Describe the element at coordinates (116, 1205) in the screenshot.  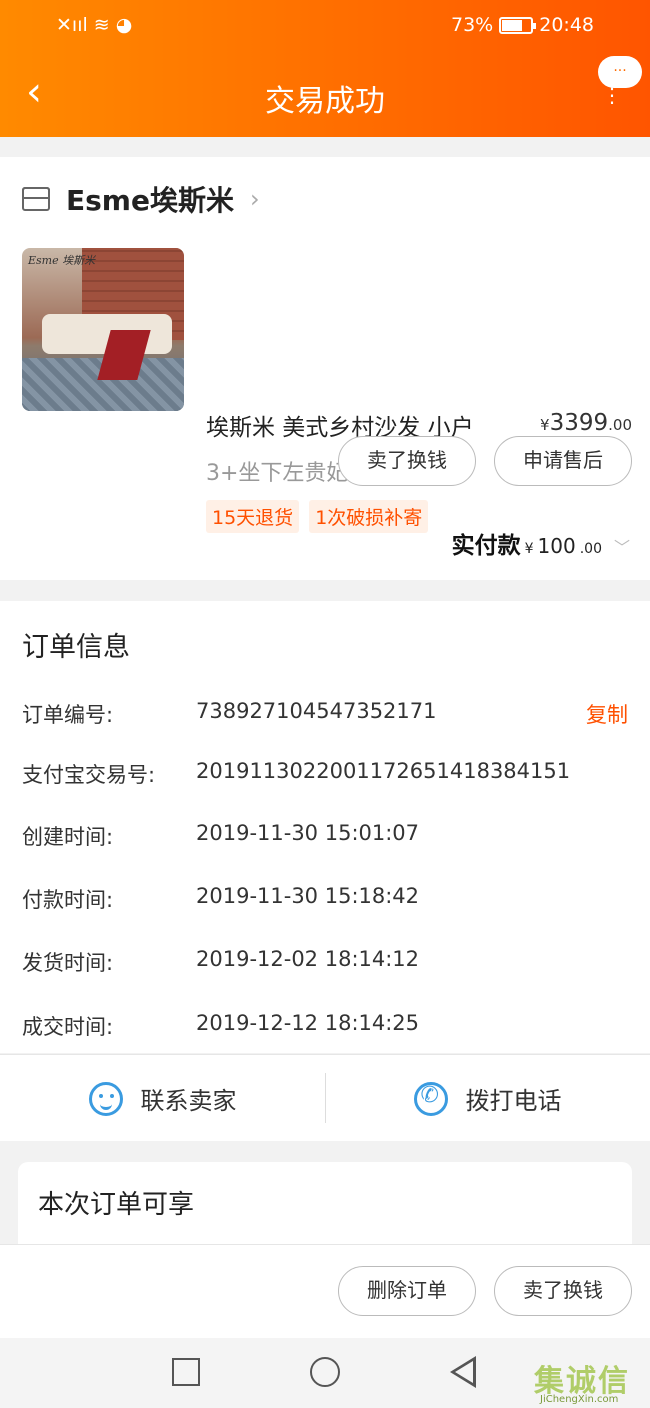
I see `benefits-title: 本次订单可享` at that location.